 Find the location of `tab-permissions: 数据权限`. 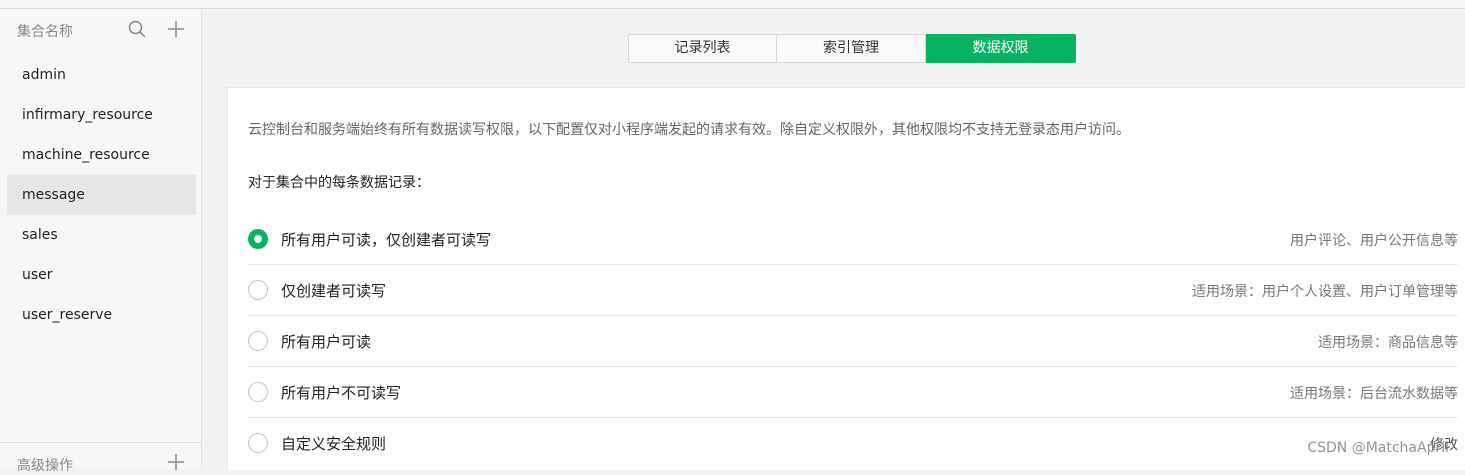

tab-permissions: 数据权限 is located at coordinates (1001, 48).